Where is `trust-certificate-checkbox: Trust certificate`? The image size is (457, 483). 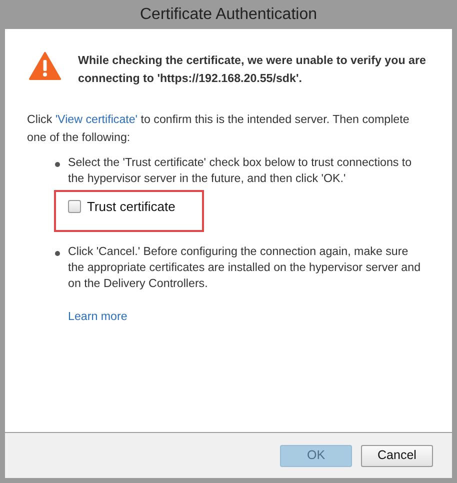 trust-certificate-checkbox: Trust certificate is located at coordinates (122, 206).